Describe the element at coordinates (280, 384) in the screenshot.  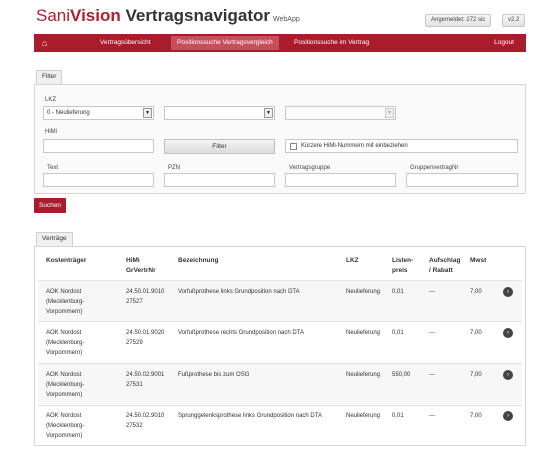
I see `table-row` at that location.